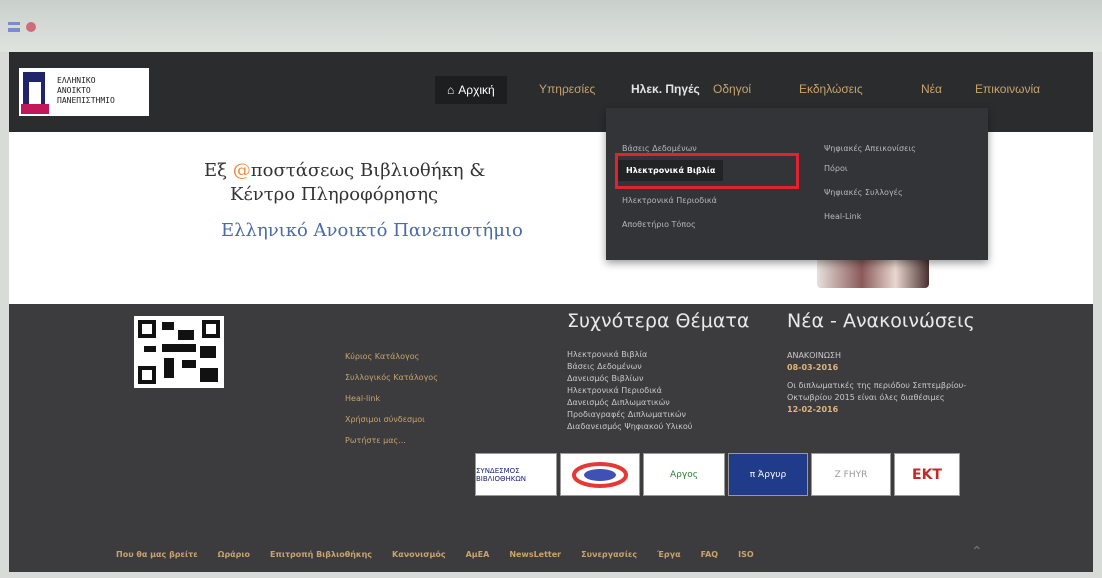  Describe the element at coordinates (851, 474) in the screenshot. I see `partner-logo: Z FHYR` at that location.